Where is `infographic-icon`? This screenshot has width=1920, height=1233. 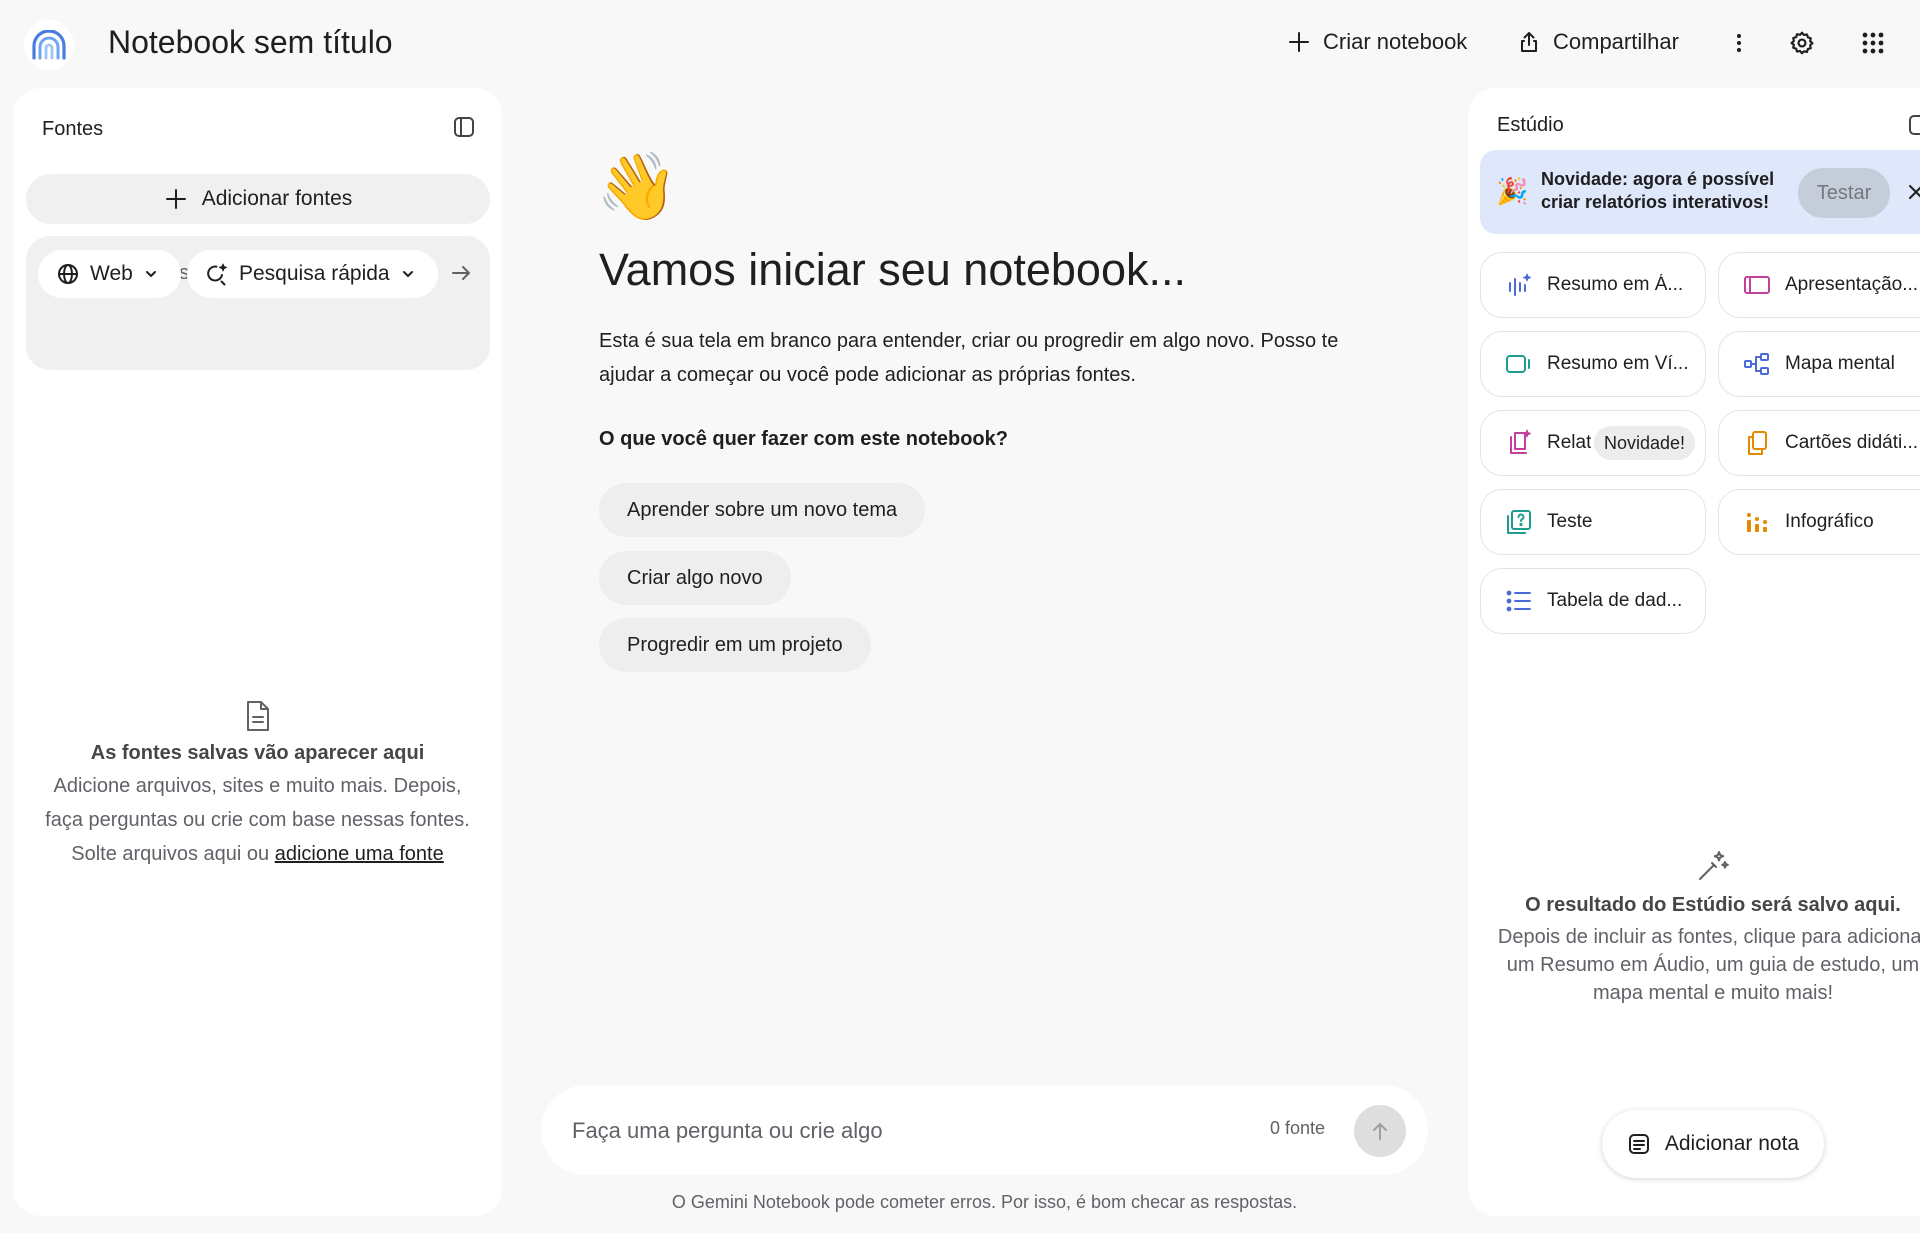 infographic-icon is located at coordinates (1757, 522).